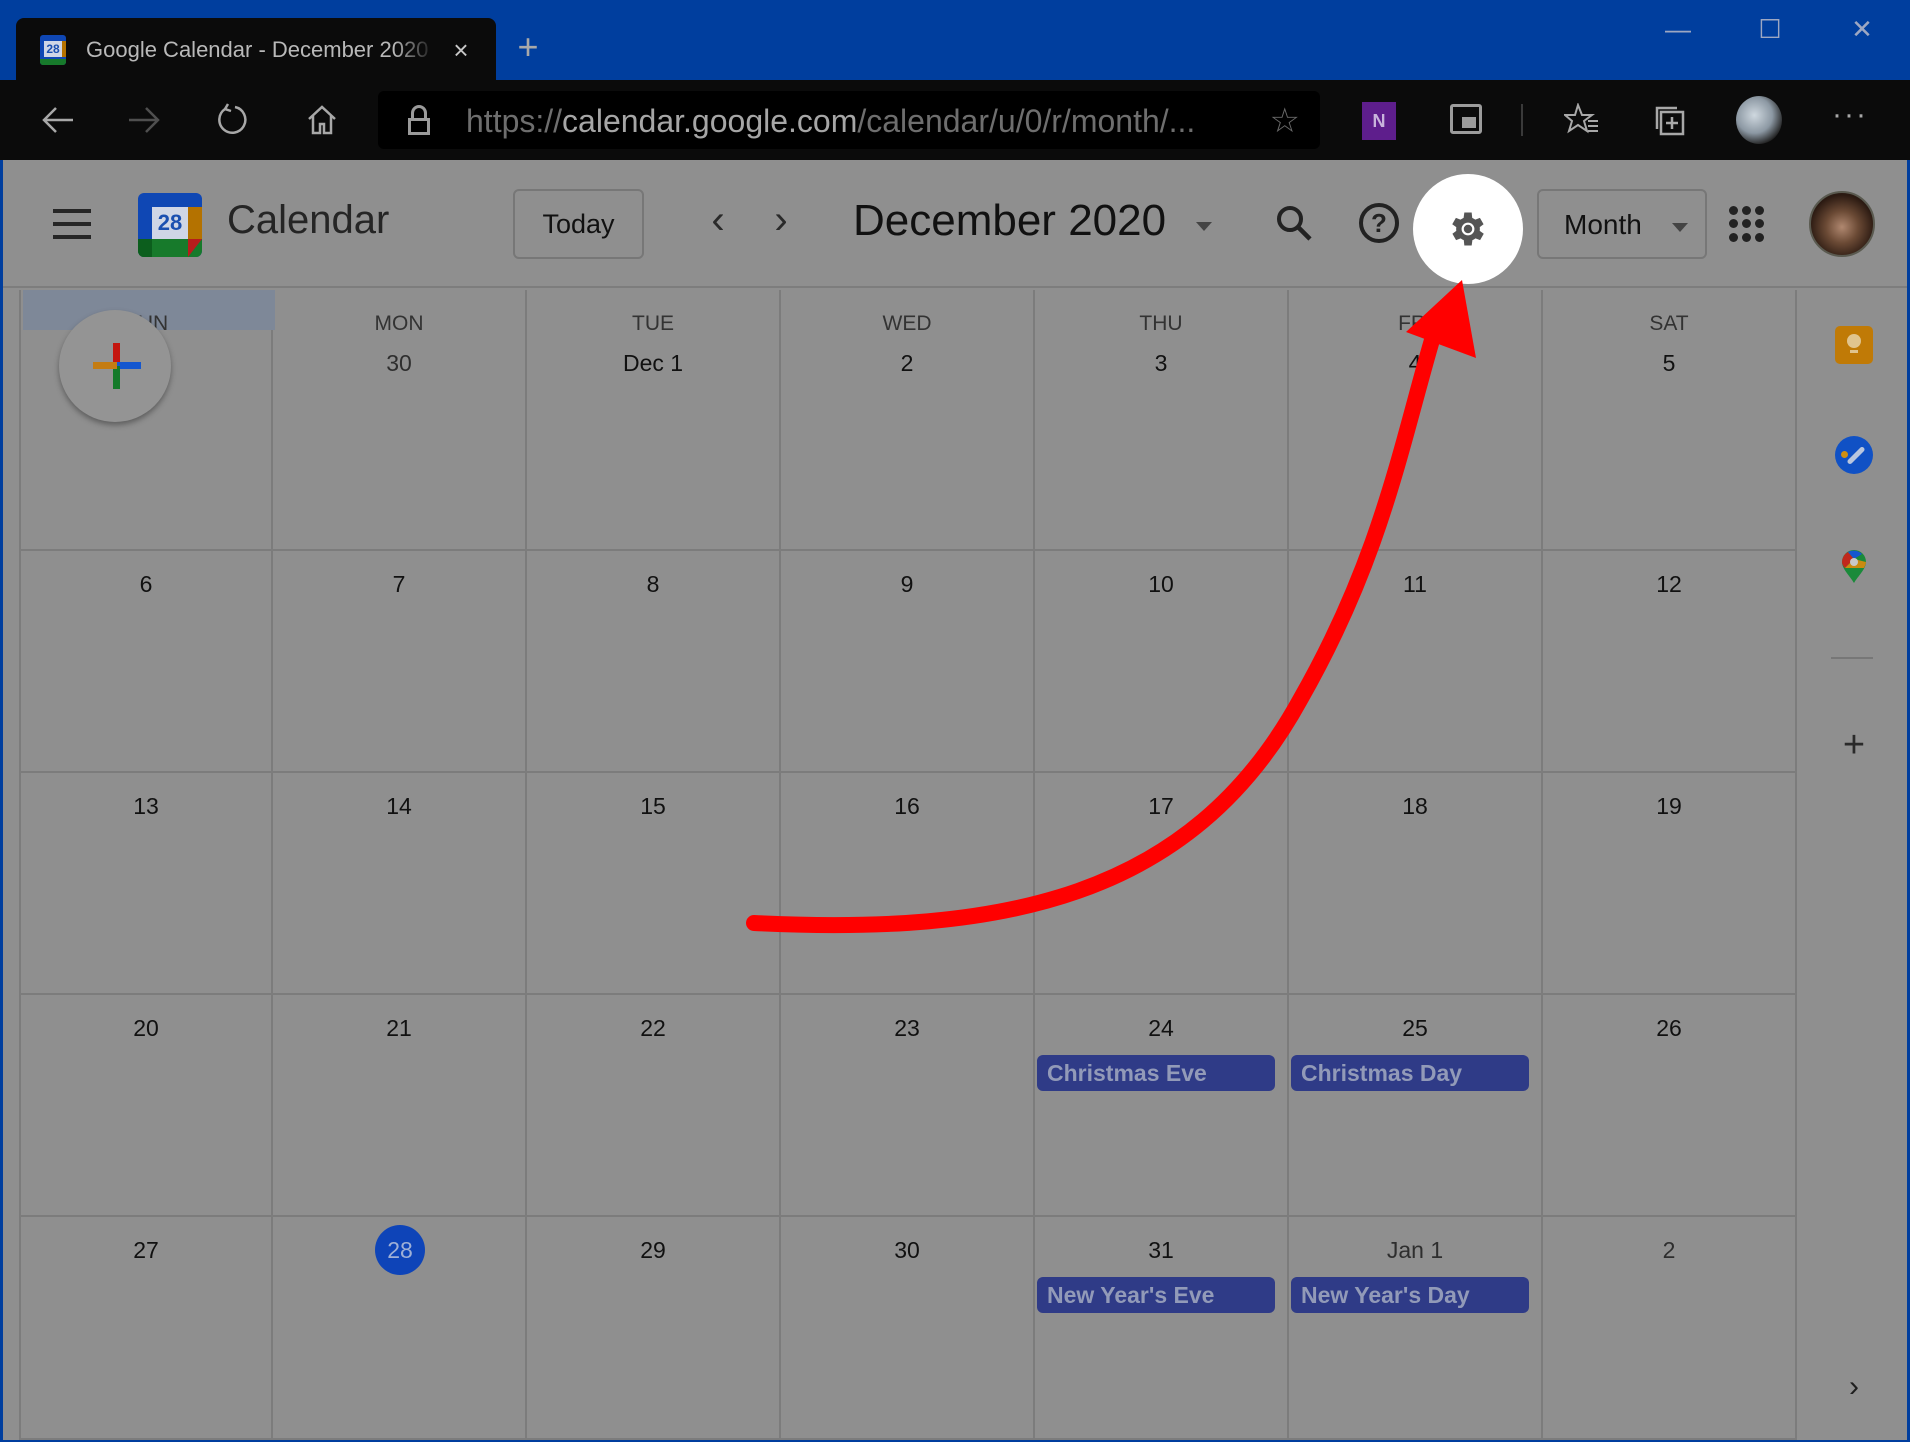 The height and width of the screenshot is (1442, 1910). What do you see at coordinates (1162, 1328) in the screenshot?
I see `day-cell: 31 New Year's Eve` at bounding box center [1162, 1328].